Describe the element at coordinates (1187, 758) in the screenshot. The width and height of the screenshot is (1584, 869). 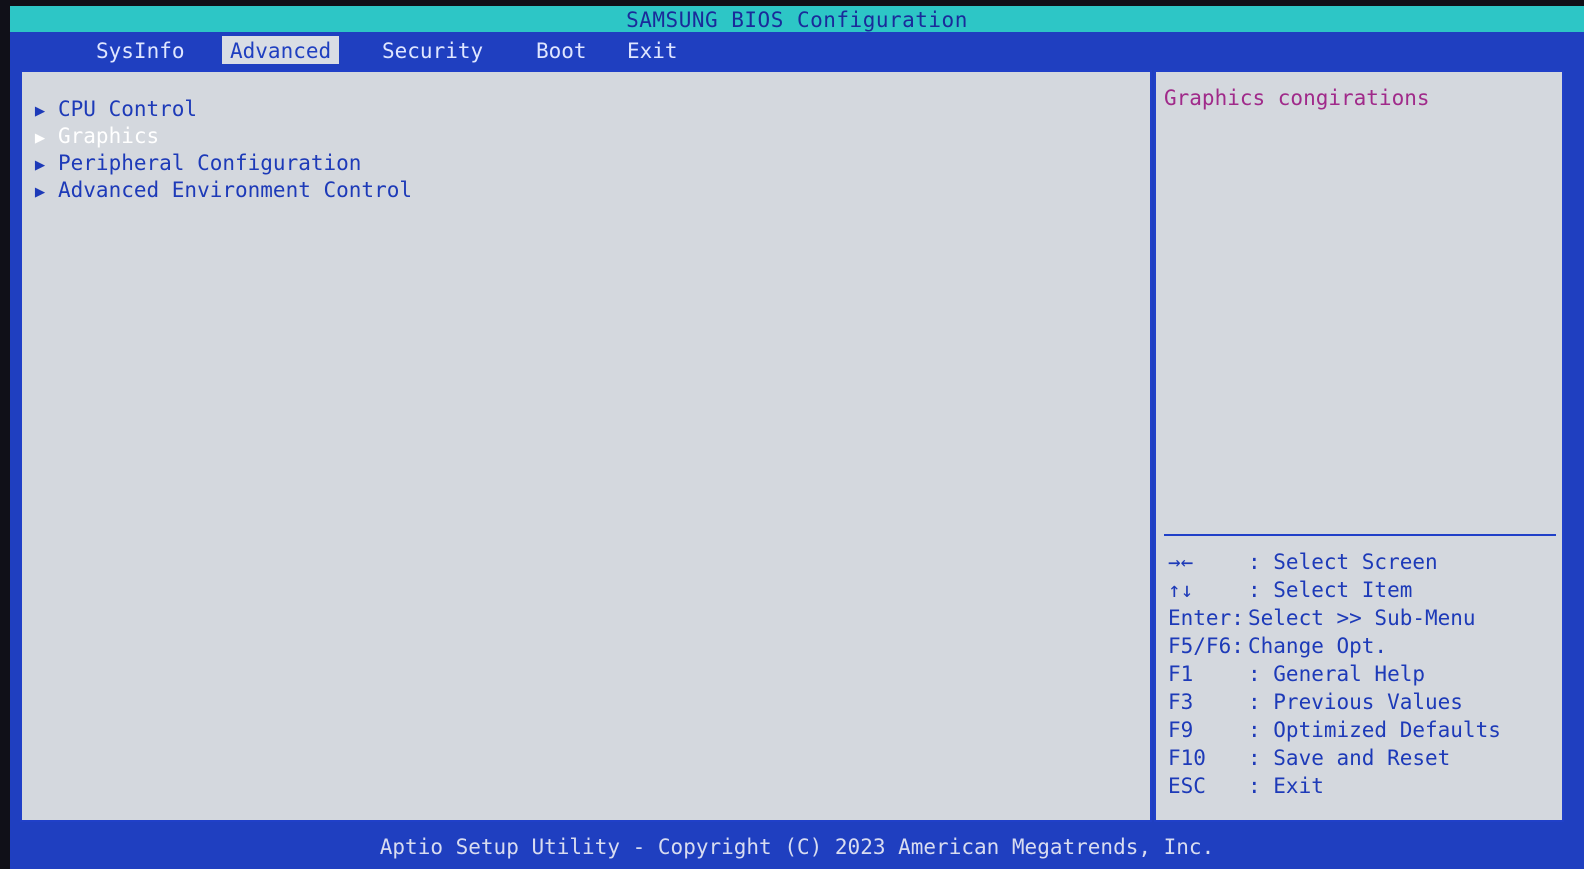
I see `key-label: F10` at that location.